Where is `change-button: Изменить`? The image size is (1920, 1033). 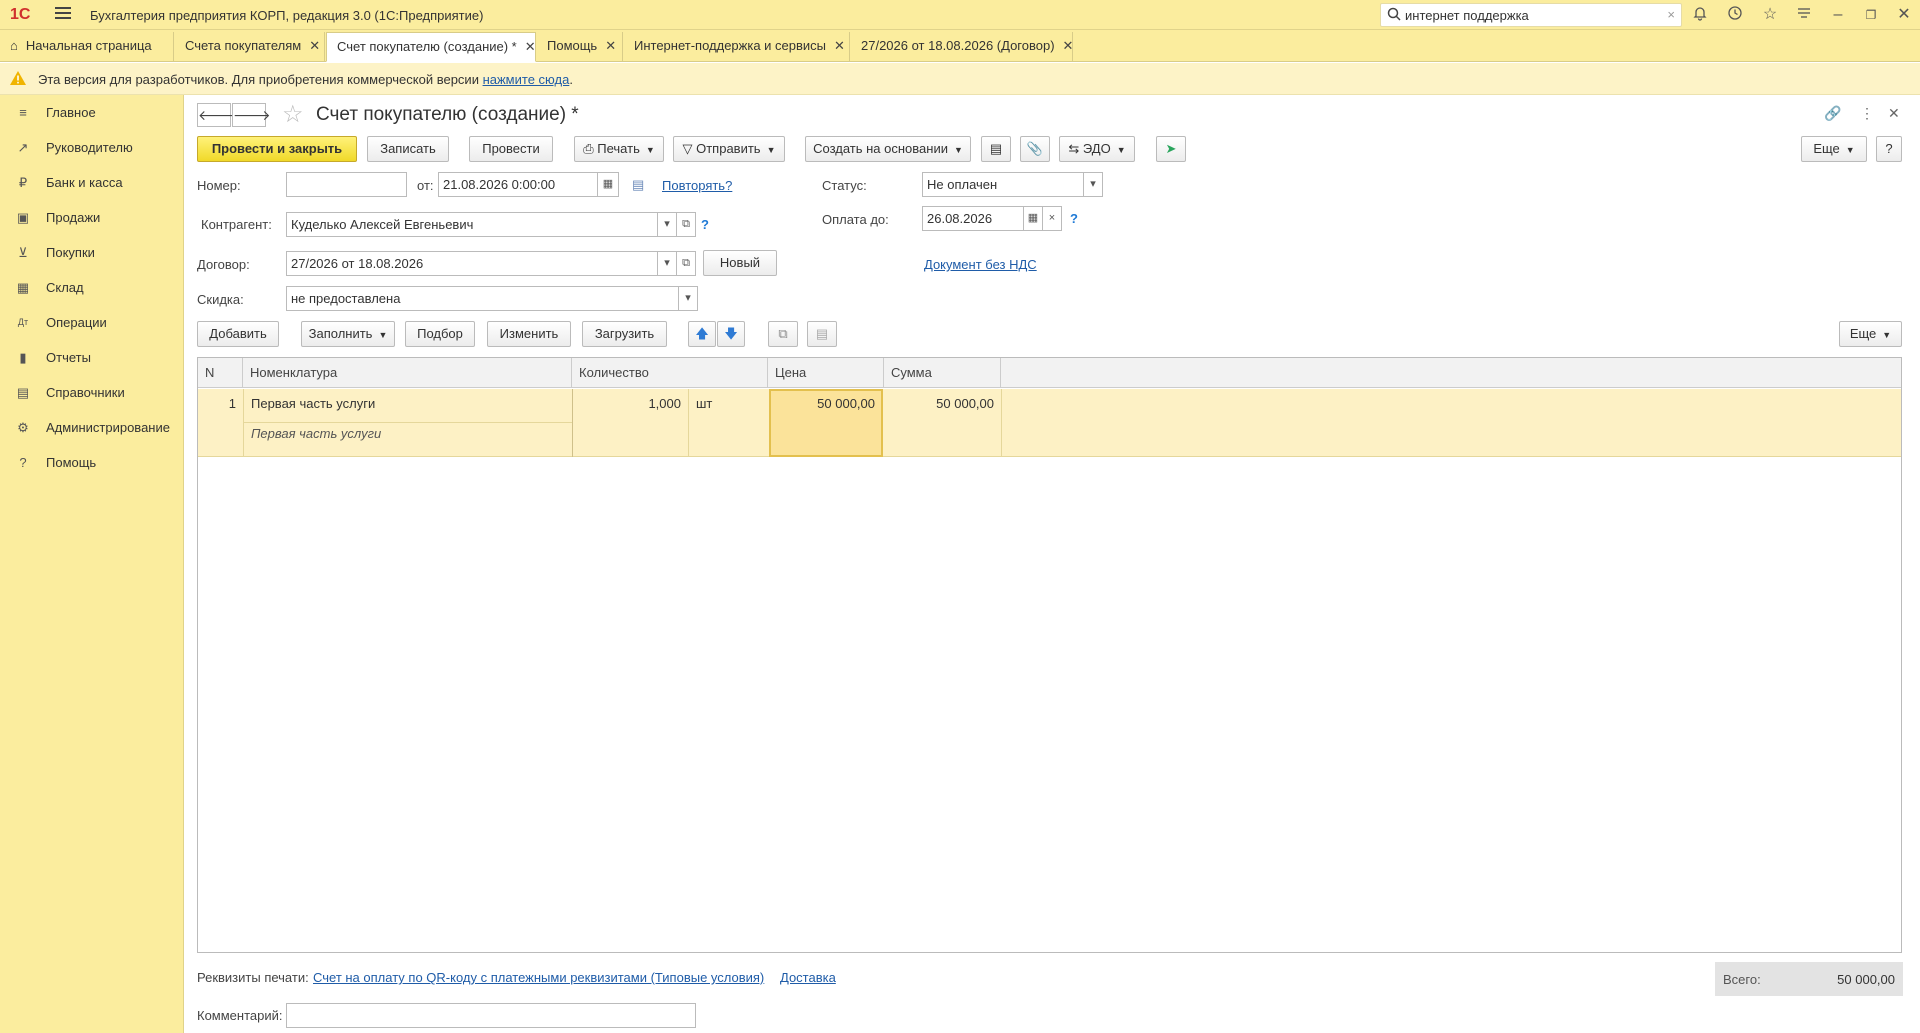
change-button: Изменить is located at coordinates (529, 334).